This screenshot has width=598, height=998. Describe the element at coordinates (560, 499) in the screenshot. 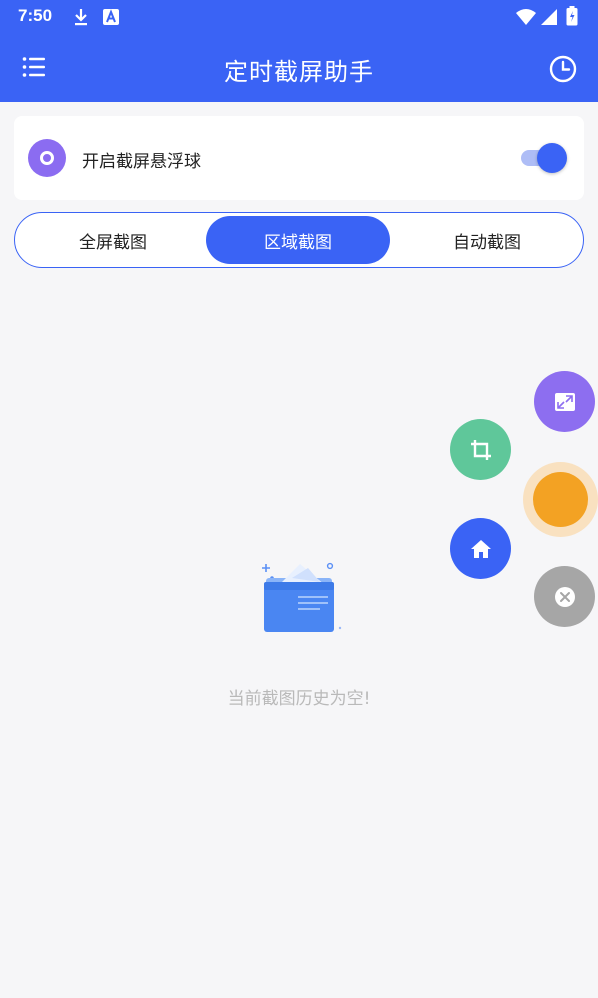

I see `center-ball` at that location.